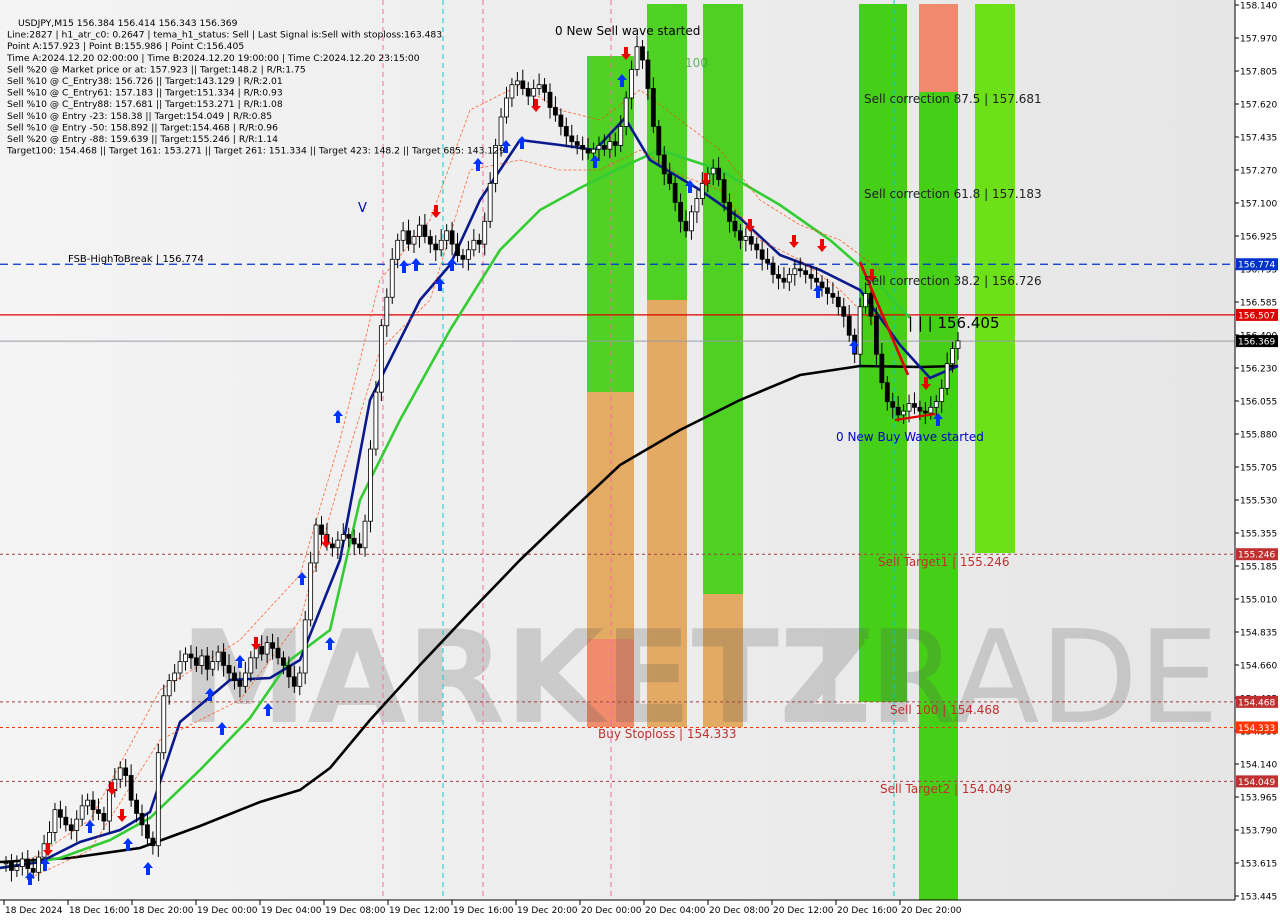 The image size is (1280, 920). What do you see at coordinates (944, 562) in the screenshot?
I see `sell-target1-label: Sell Target1 | 155.246` at bounding box center [944, 562].